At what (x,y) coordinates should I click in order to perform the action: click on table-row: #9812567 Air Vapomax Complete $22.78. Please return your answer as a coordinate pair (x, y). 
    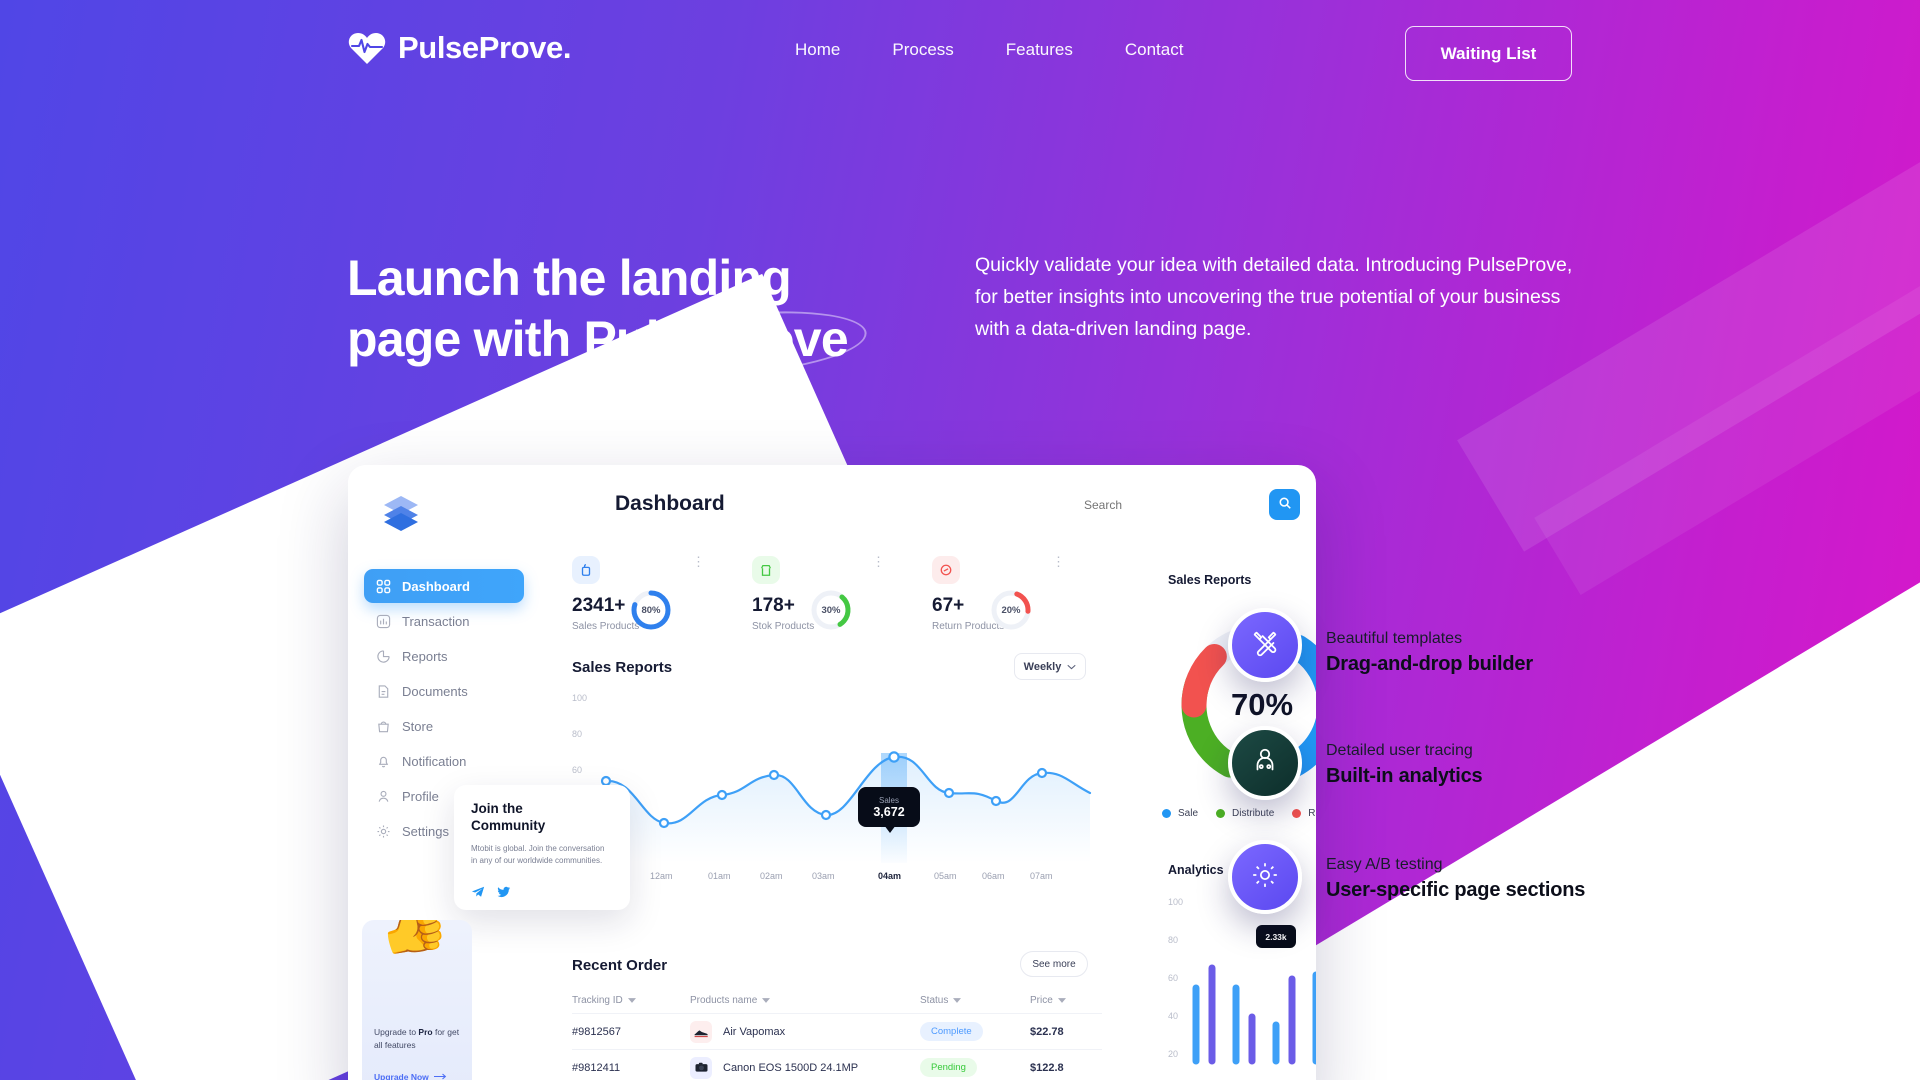
    Looking at the image, I should click on (837, 1031).